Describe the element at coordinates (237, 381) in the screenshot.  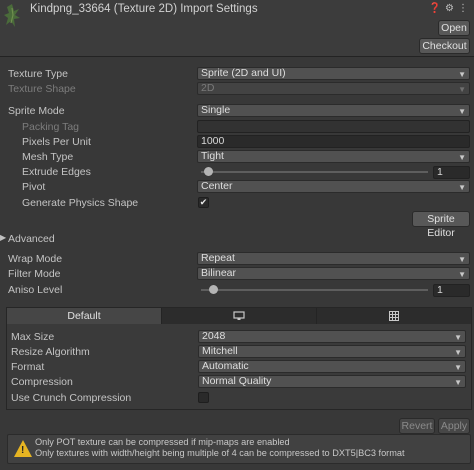
I see `compression-value: Normal Quality` at that location.